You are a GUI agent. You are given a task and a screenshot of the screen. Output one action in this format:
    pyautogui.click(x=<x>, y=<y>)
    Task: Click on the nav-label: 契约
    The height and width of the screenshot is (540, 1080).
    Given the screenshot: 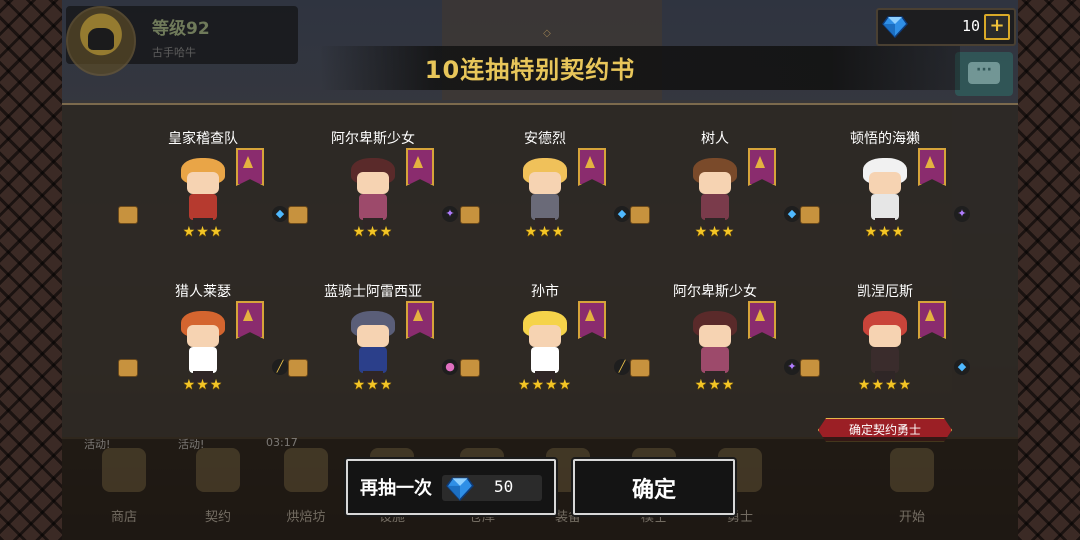 What is the action you would take?
    pyautogui.click(x=217, y=517)
    